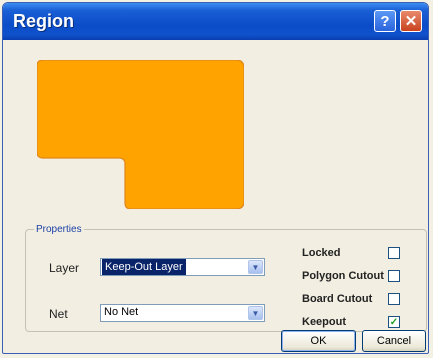 Image resolution: width=433 pixels, height=358 pixels. Describe the element at coordinates (321, 253) in the screenshot. I see `locked-label: Locked` at that location.